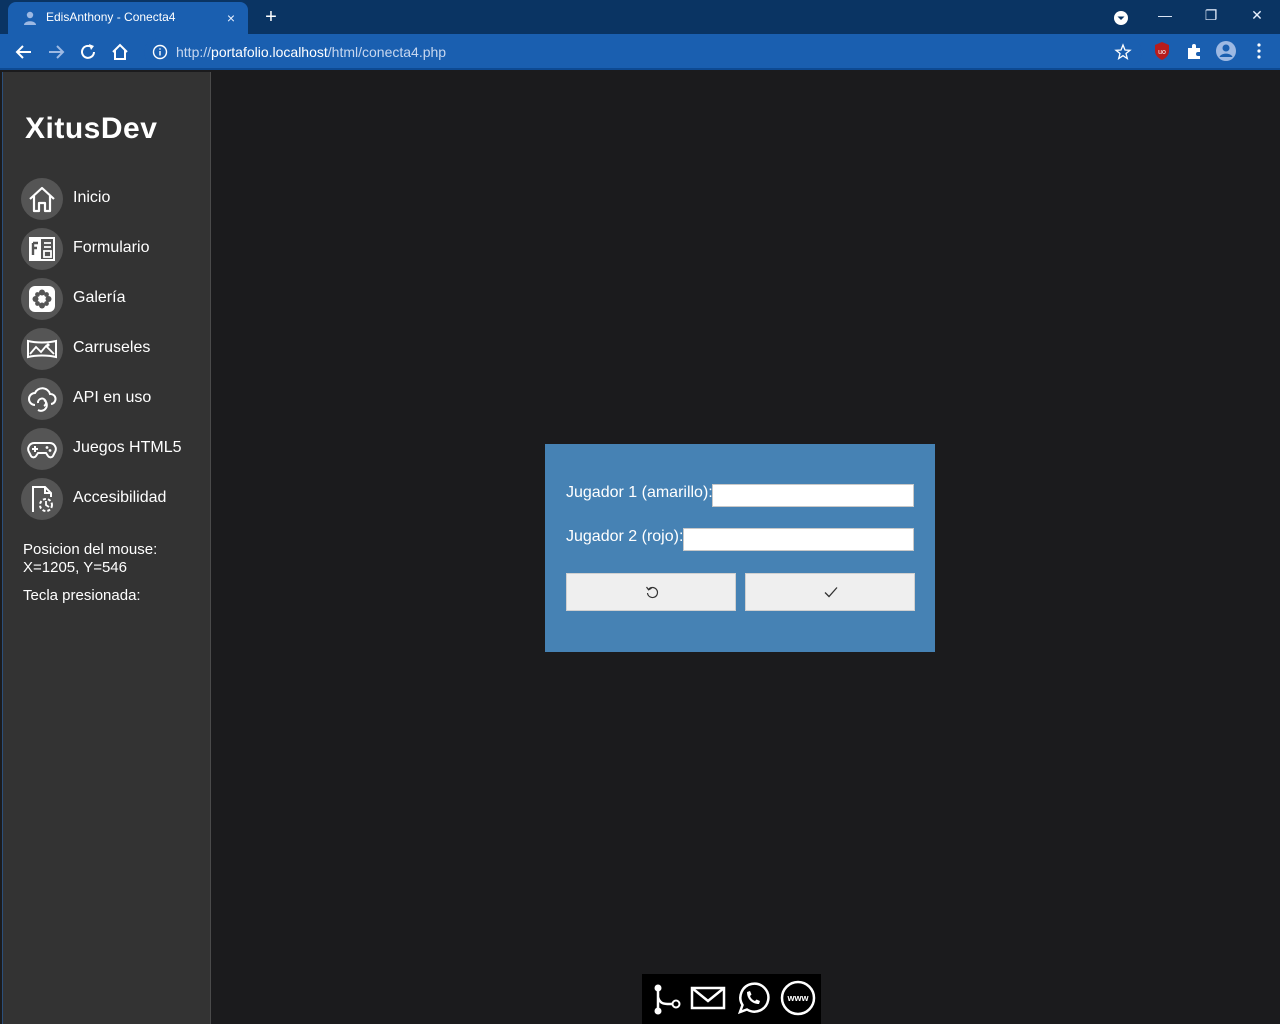 The width and height of the screenshot is (1280, 1024). I want to click on player-names-dialog: Jugador 1 (amarillo): Jugador 2 (rojo):, so click(740, 548).